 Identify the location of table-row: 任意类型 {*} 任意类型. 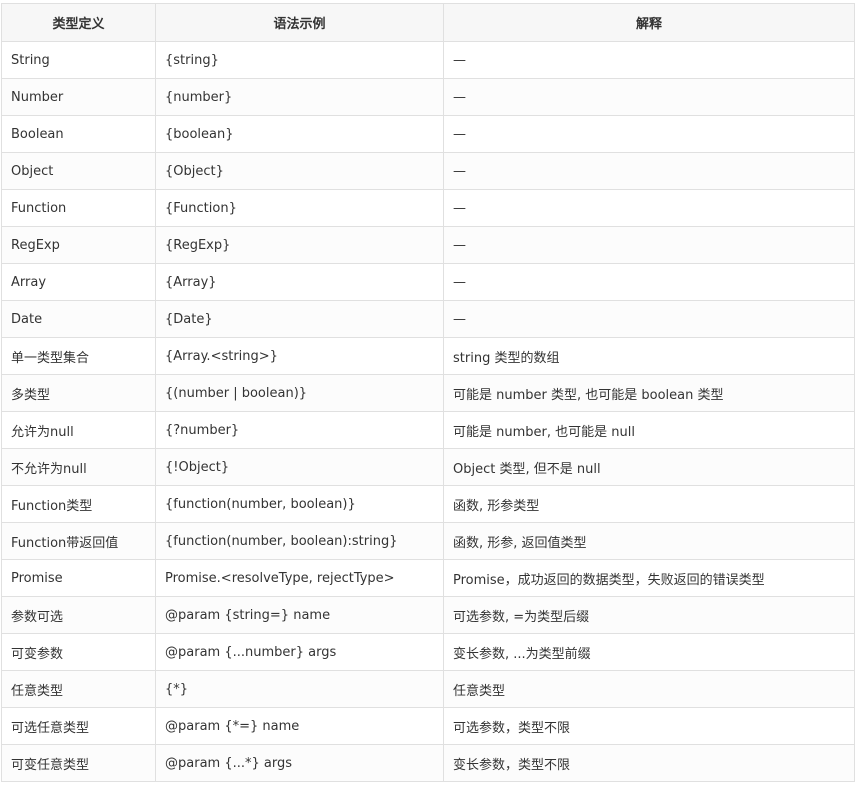
(428, 689).